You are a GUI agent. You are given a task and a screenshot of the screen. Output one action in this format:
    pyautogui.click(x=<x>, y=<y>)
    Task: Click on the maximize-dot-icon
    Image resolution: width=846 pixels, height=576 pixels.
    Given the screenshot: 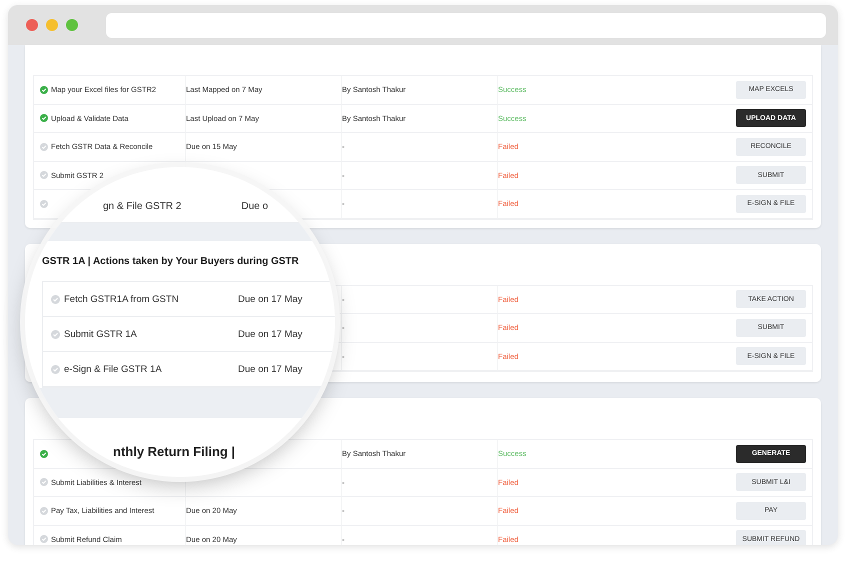 What is the action you would take?
    pyautogui.click(x=72, y=25)
    